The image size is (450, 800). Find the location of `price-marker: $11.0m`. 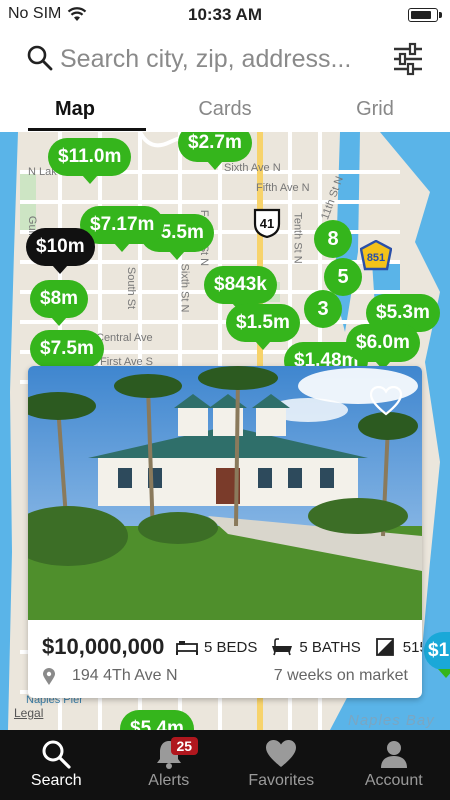

price-marker: $11.0m is located at coordinates (90, 161).